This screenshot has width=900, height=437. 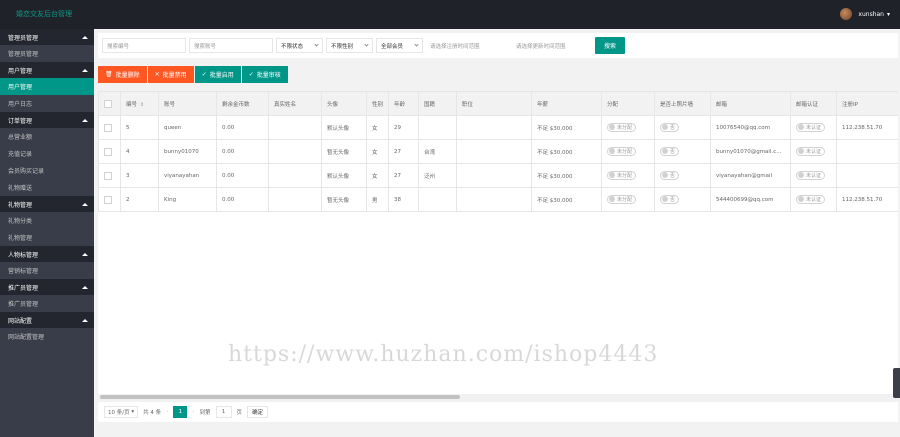 What do you see at coordinates (167, 412) in the screenshot?
I see `prev-page-icon: ‹` at bounding box center [167, 412].